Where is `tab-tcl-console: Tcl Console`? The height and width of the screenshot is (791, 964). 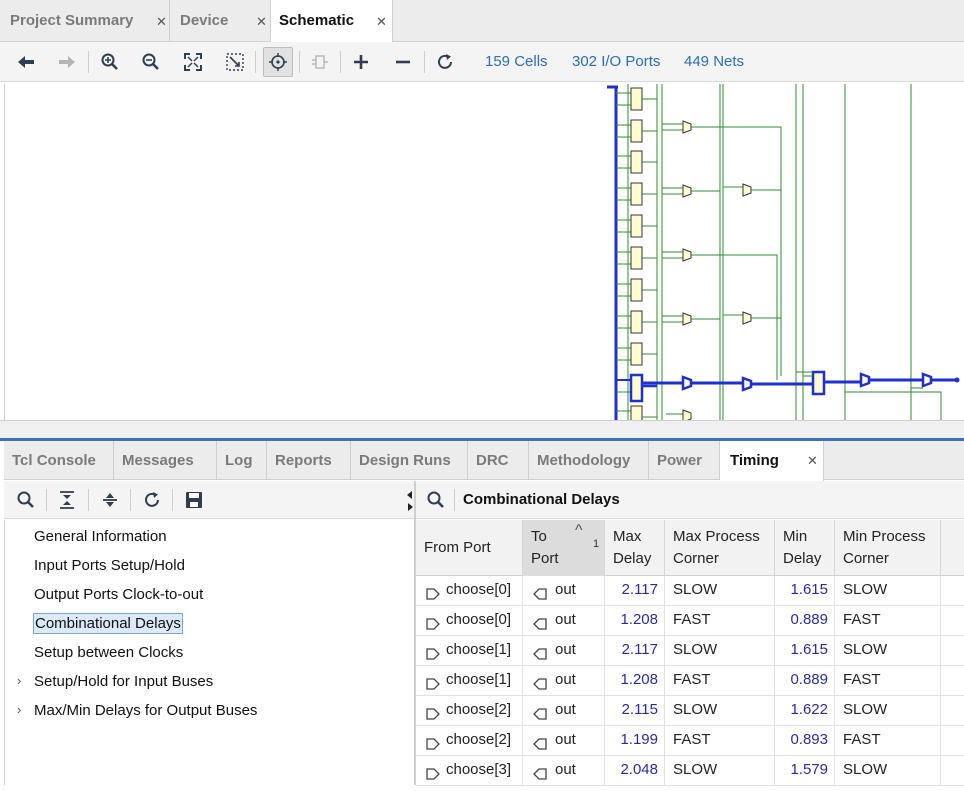 tab-tcl-console: Tcl Console is located at coordinates (59, 460).